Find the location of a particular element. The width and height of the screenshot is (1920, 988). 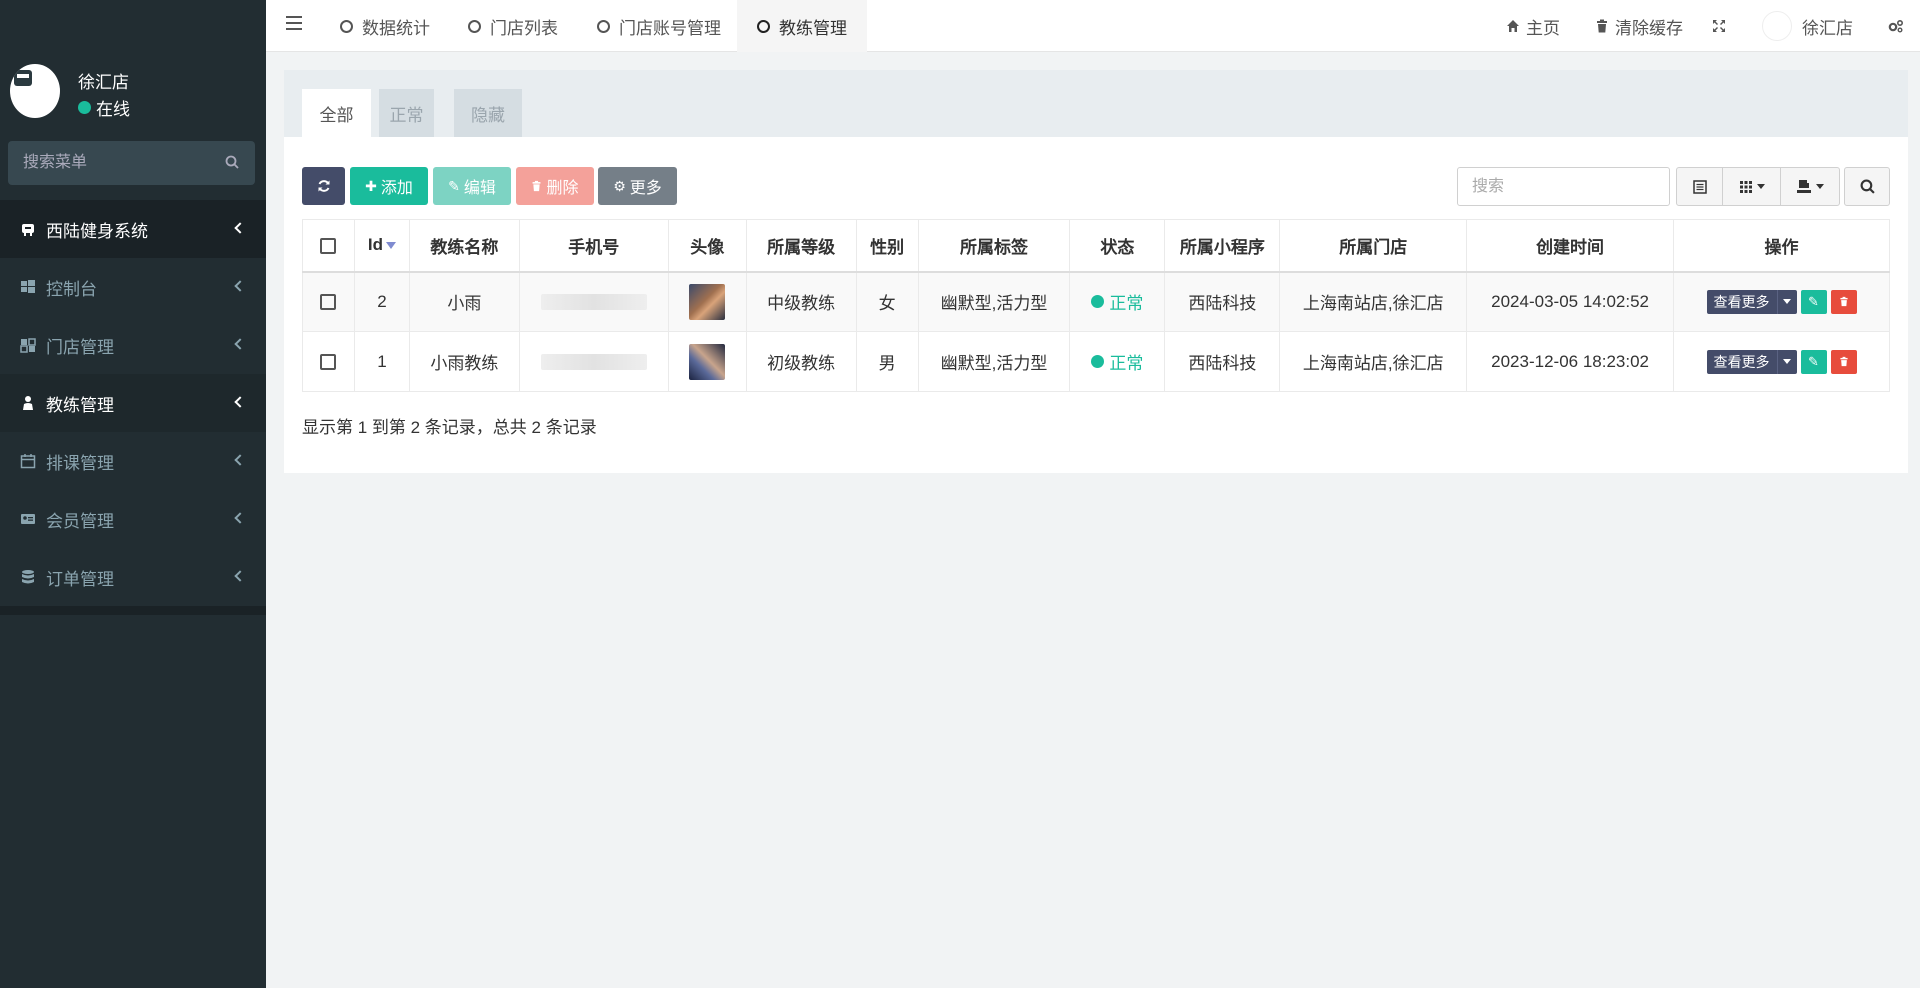

sidebar-search is located at coordinates (131, 163).